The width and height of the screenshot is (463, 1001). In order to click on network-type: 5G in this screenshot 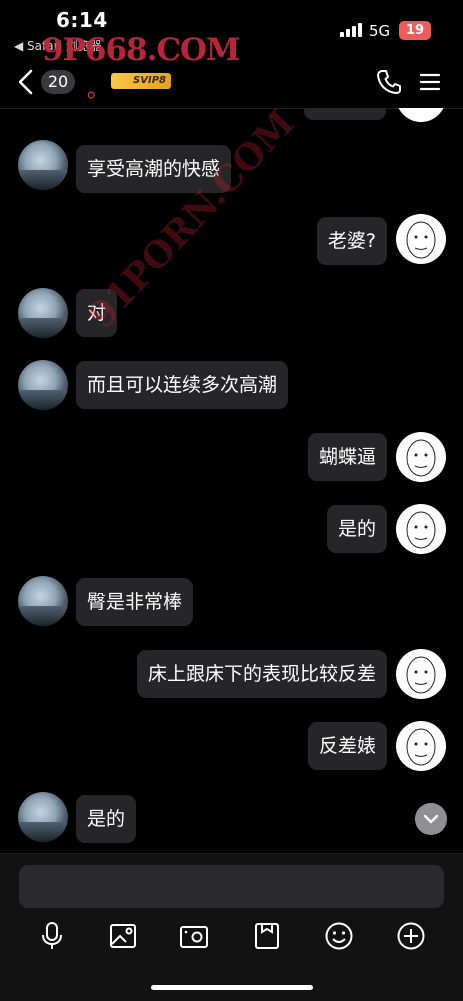, I will do `click(380, 31)`.